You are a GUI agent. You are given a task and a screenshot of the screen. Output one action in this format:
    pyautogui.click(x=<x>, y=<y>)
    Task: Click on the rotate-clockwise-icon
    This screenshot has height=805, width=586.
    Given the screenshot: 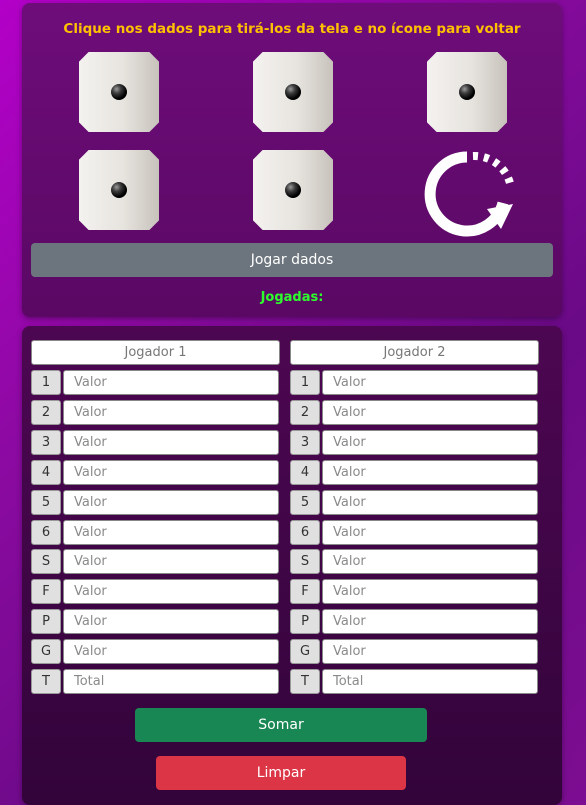 What is the action you would take?
    pyautogui.click(x=465, y=193)
    